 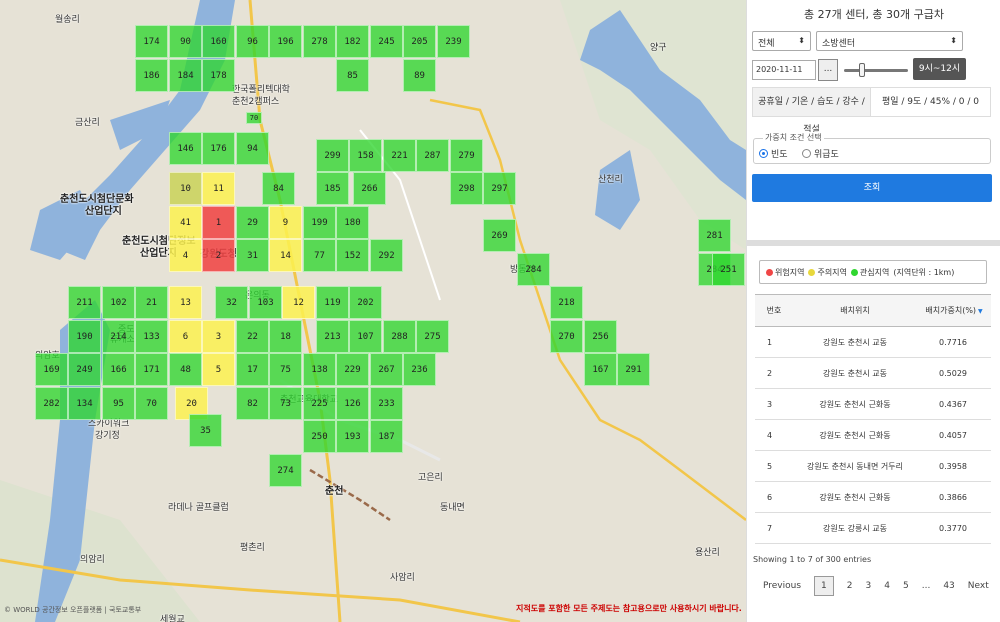 I want to click on map-grid-cell: 152, so click(x=352, y=255).